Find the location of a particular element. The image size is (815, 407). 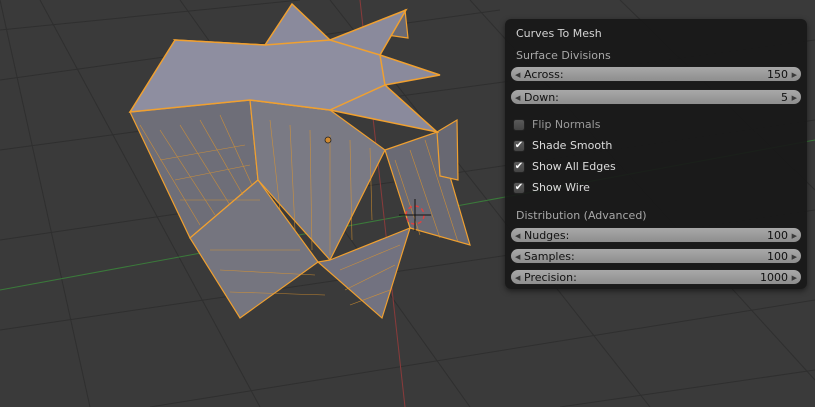

show-wire-label: Show Wire is located at coordinates (561, 187).